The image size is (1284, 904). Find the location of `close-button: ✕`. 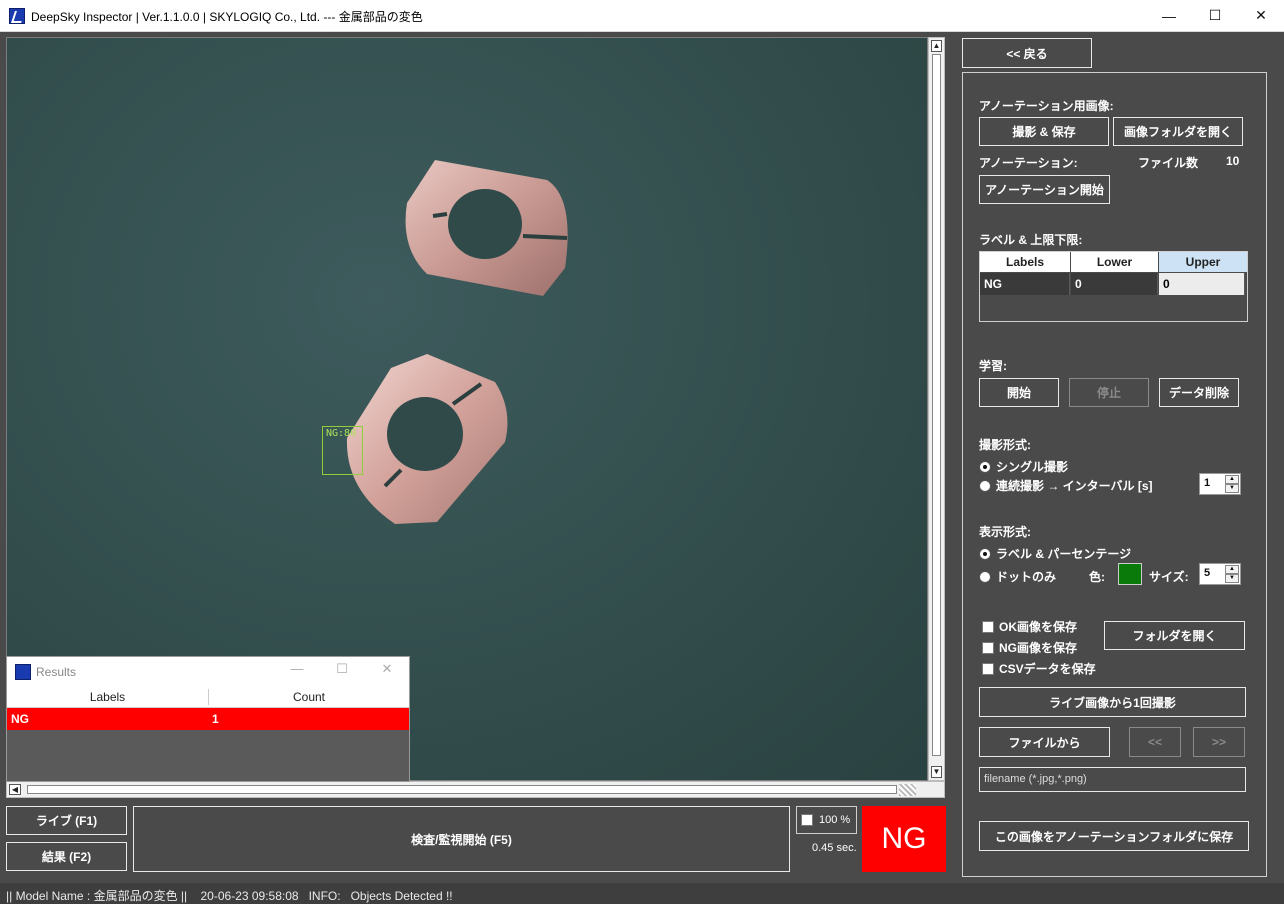

close-button: ✕ is located at coordinates (1261, 15).